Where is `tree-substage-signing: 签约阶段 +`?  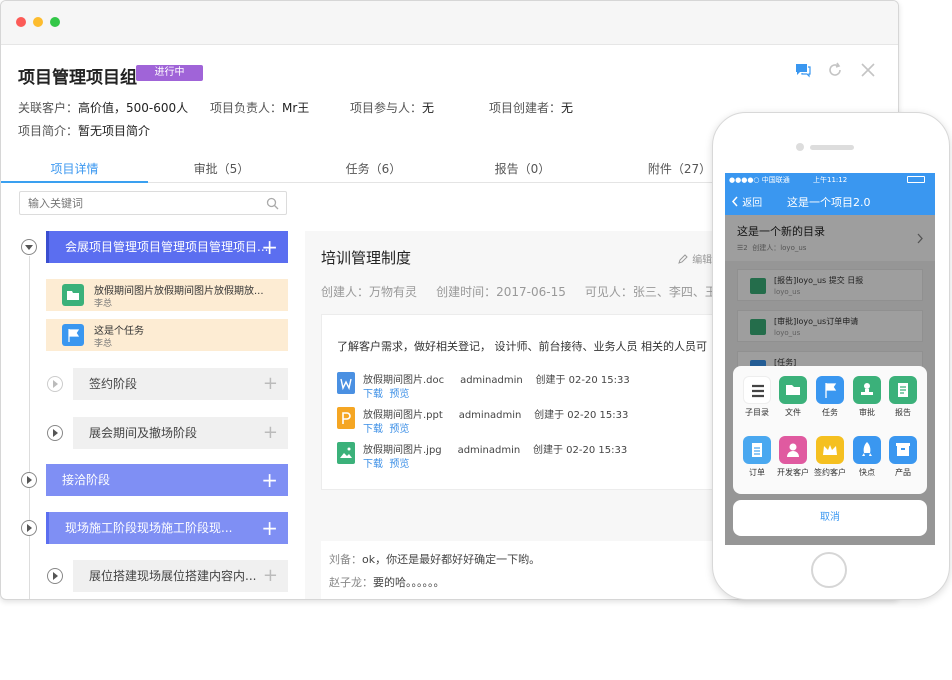 tree-substage-signing: 签约阶段 + is located at coordinates (180, 384).